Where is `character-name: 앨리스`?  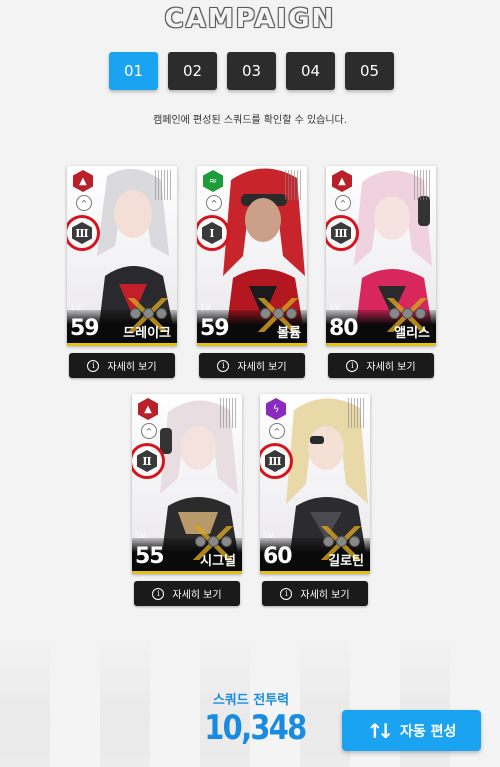 character-name: 앨리스 is located at coordinates (412, 333).